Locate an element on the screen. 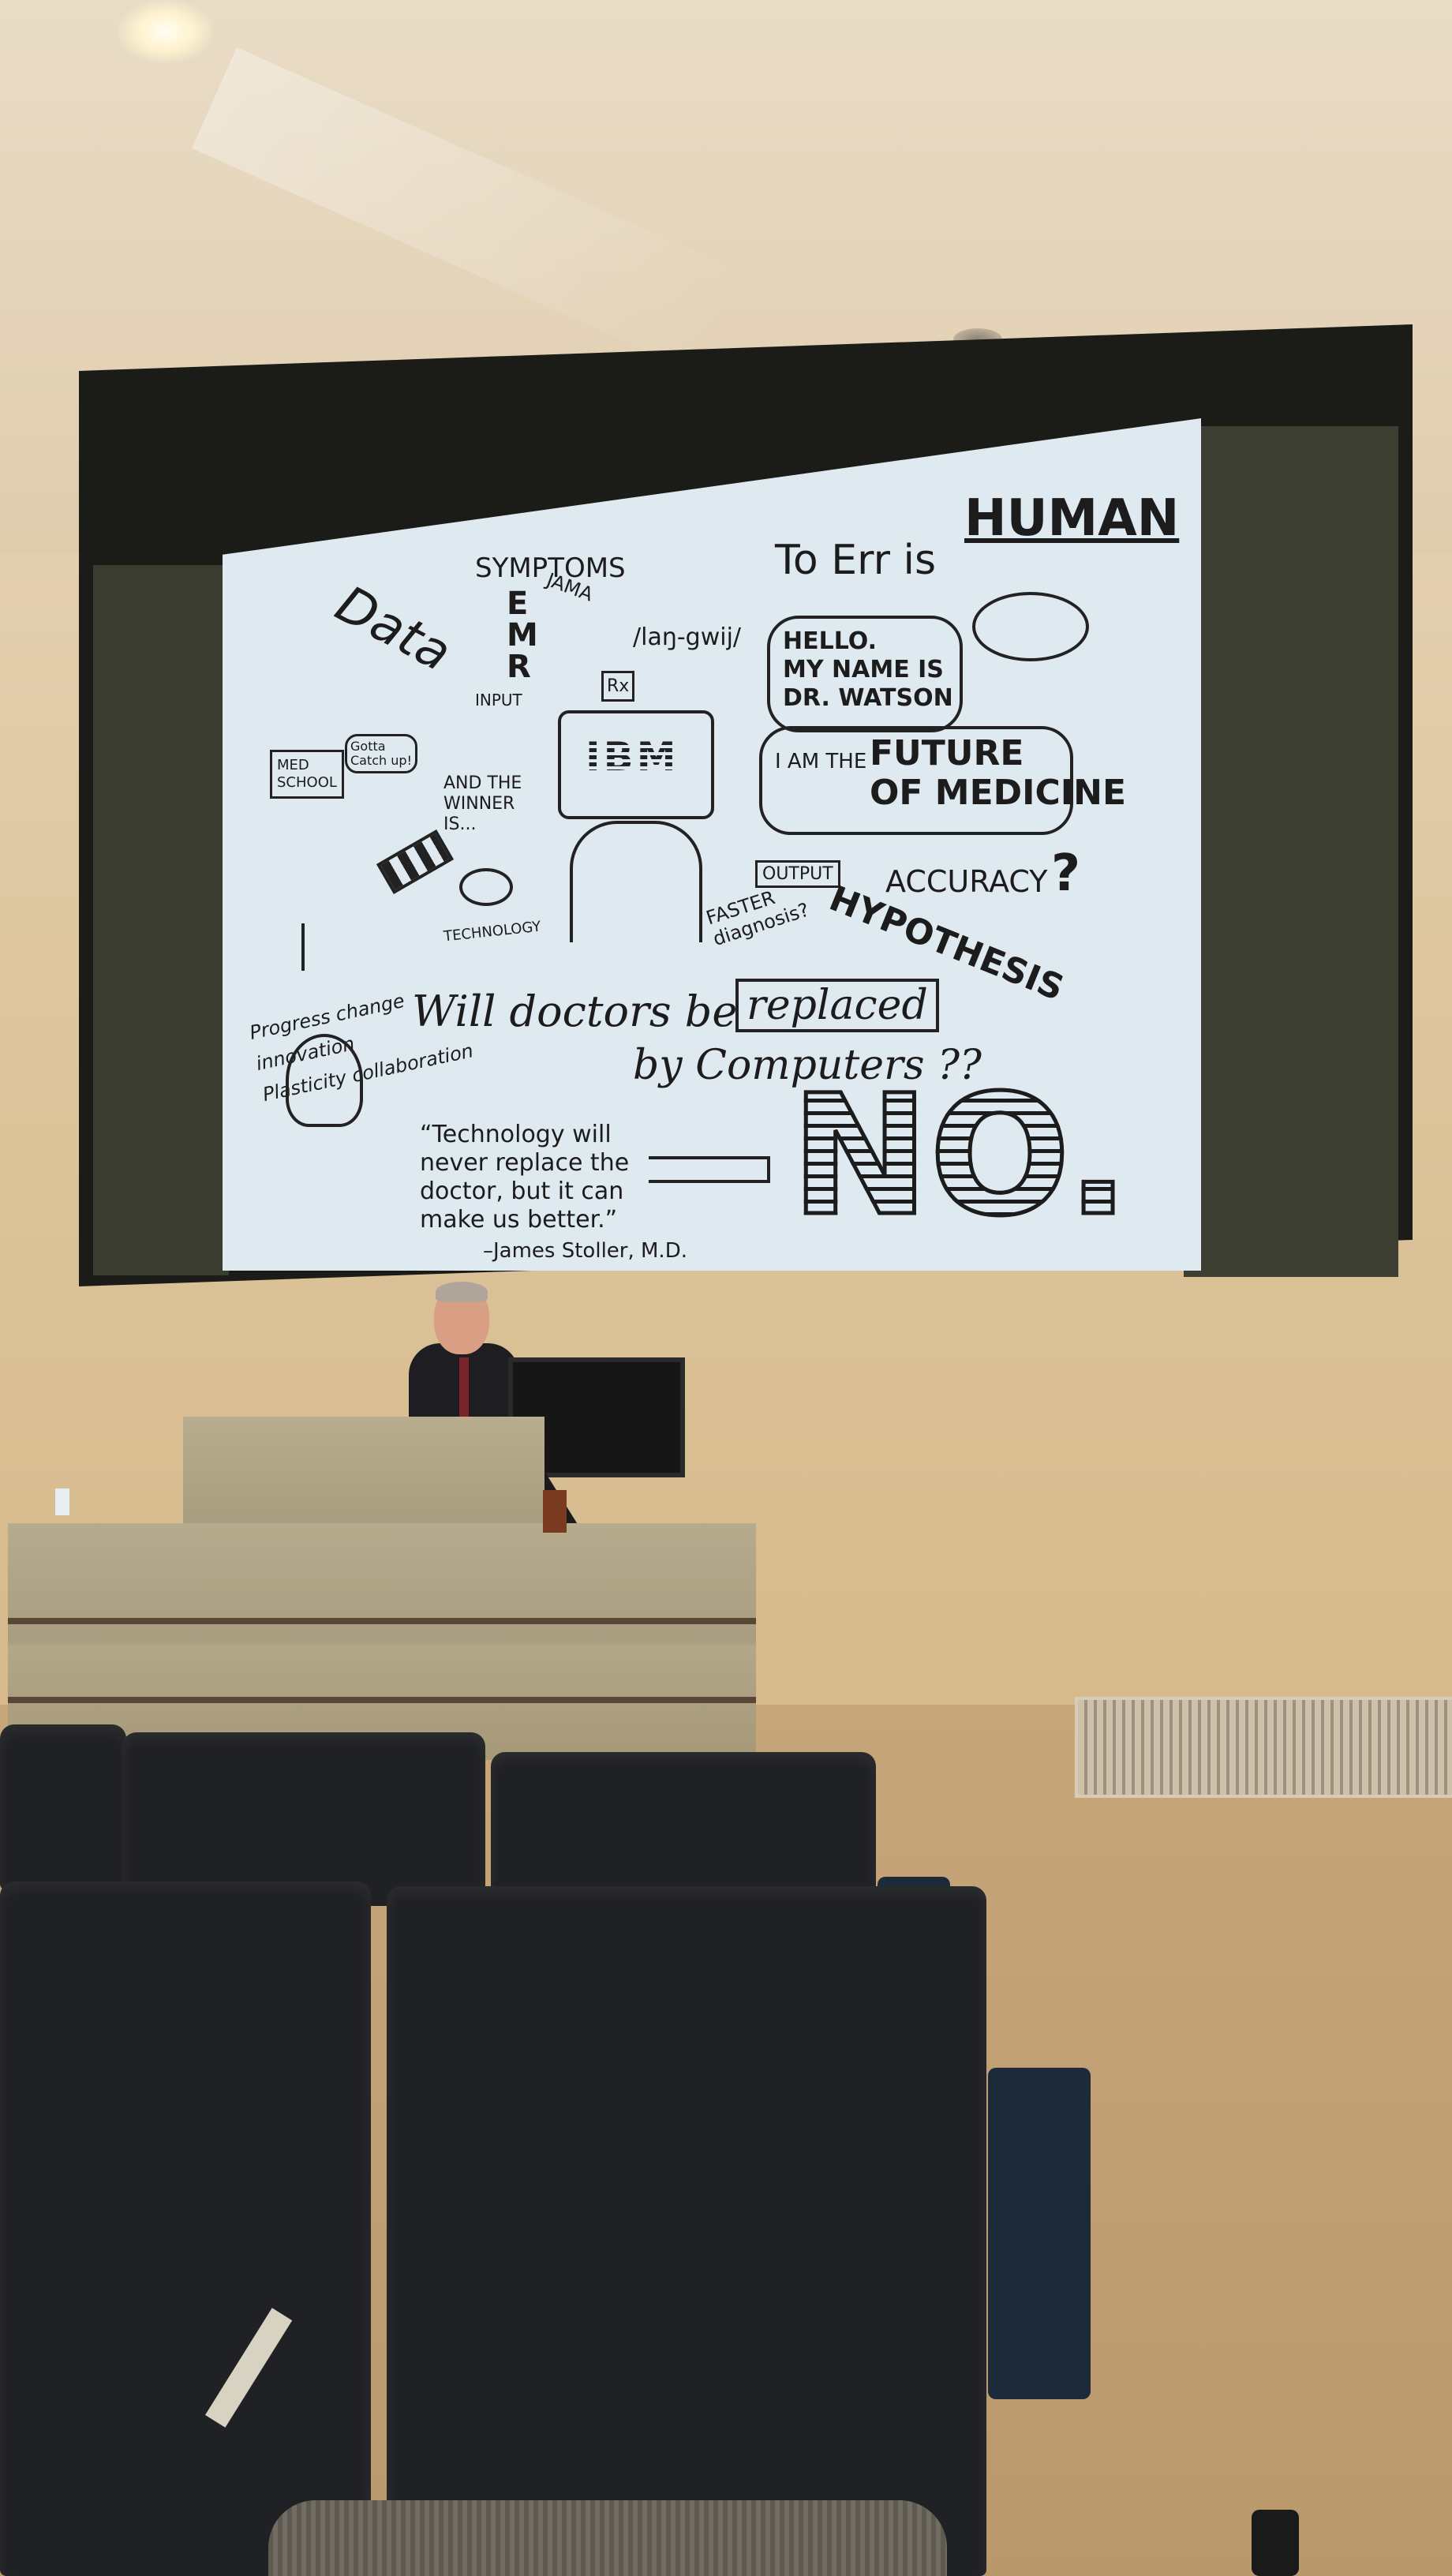 This screenshot has height=2576, width=1452. speech-future-big: FUTURE OF MEDICINE is located at coordinates (998, 773).